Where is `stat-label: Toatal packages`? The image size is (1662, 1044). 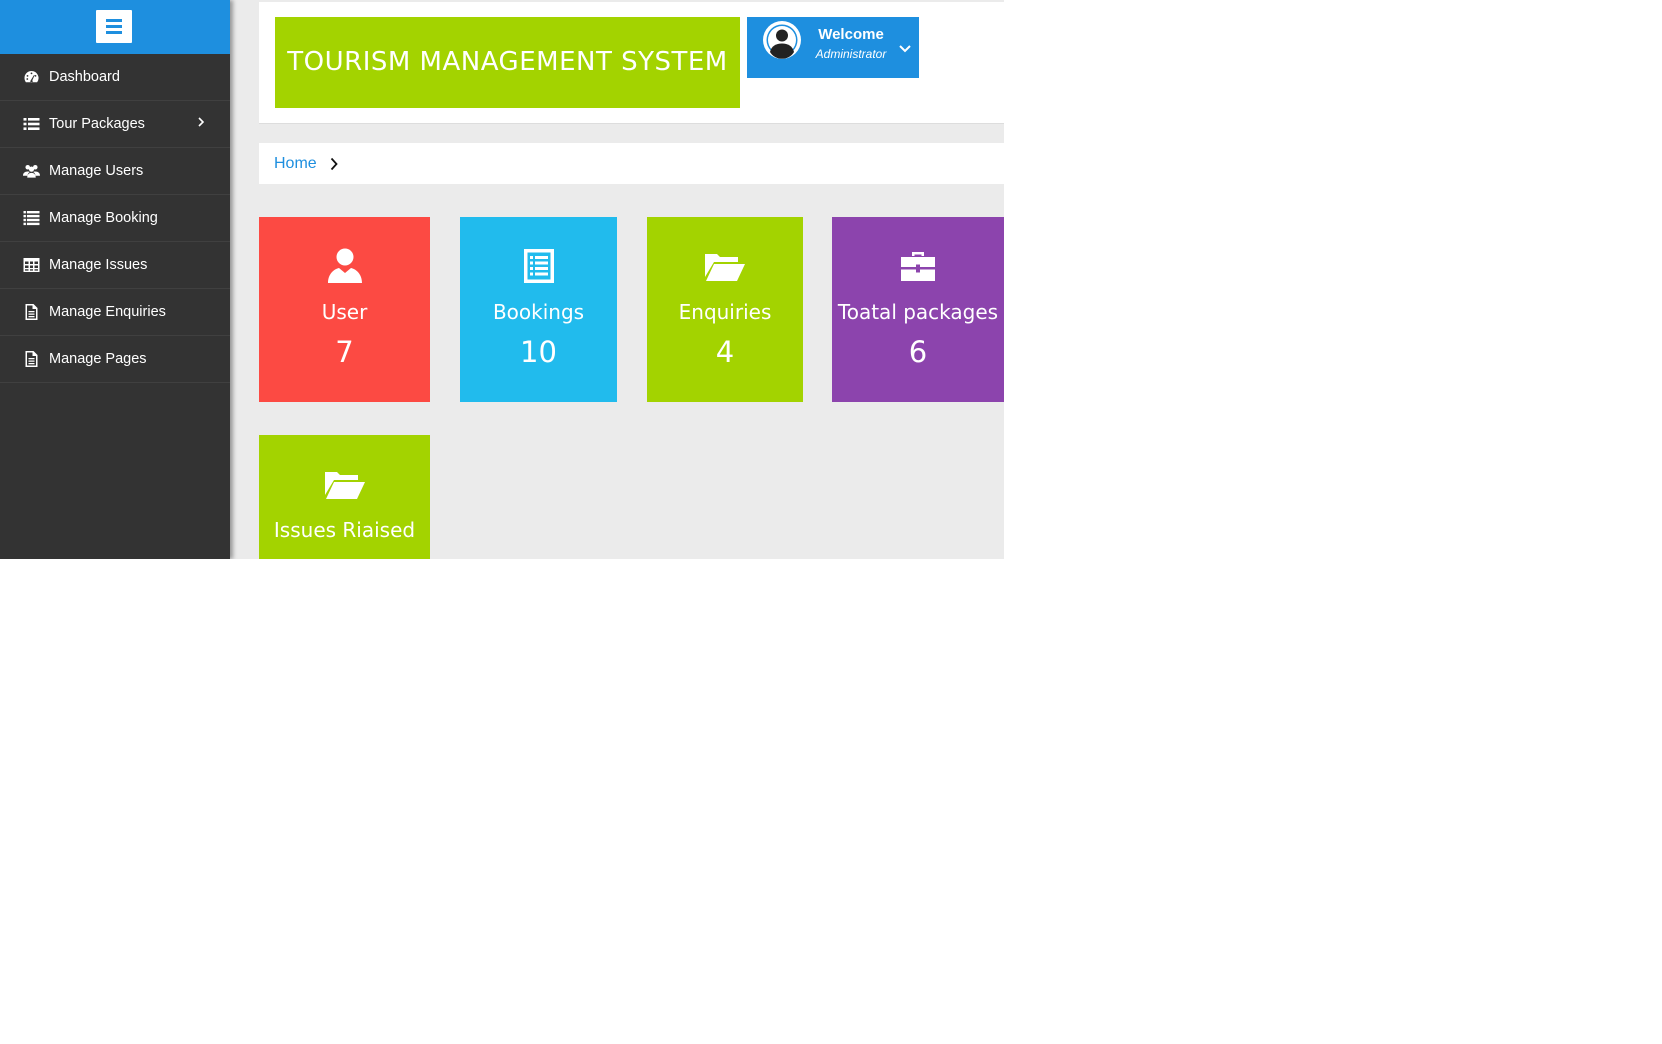
stat-label: Toatal packages is located at coordinates (918, 312).